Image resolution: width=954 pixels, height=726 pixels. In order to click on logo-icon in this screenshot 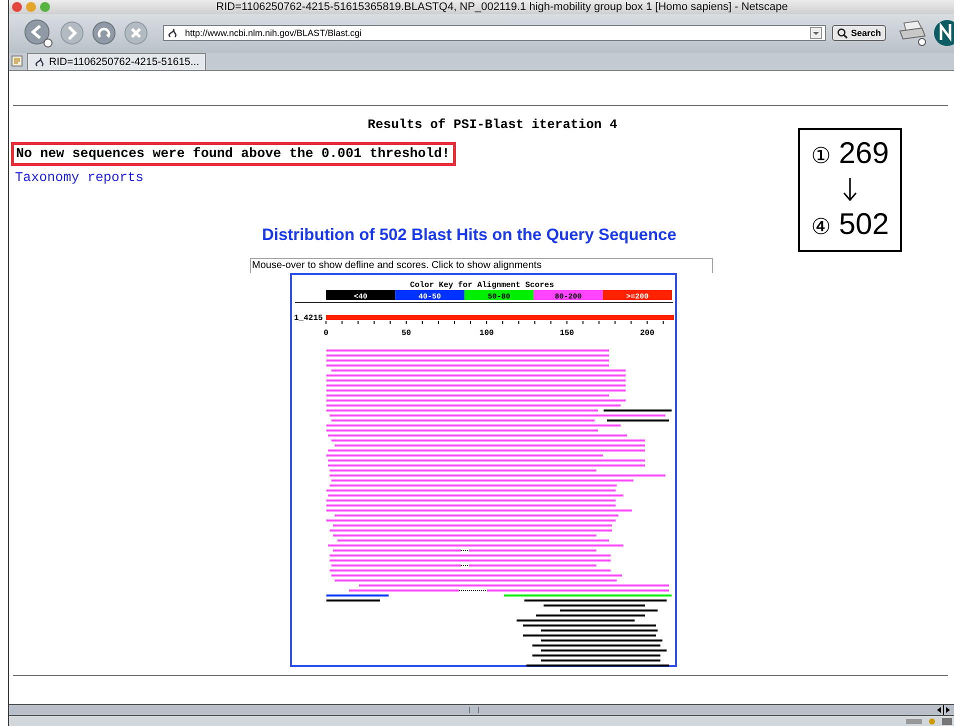, I will do `click(943, 33)`.